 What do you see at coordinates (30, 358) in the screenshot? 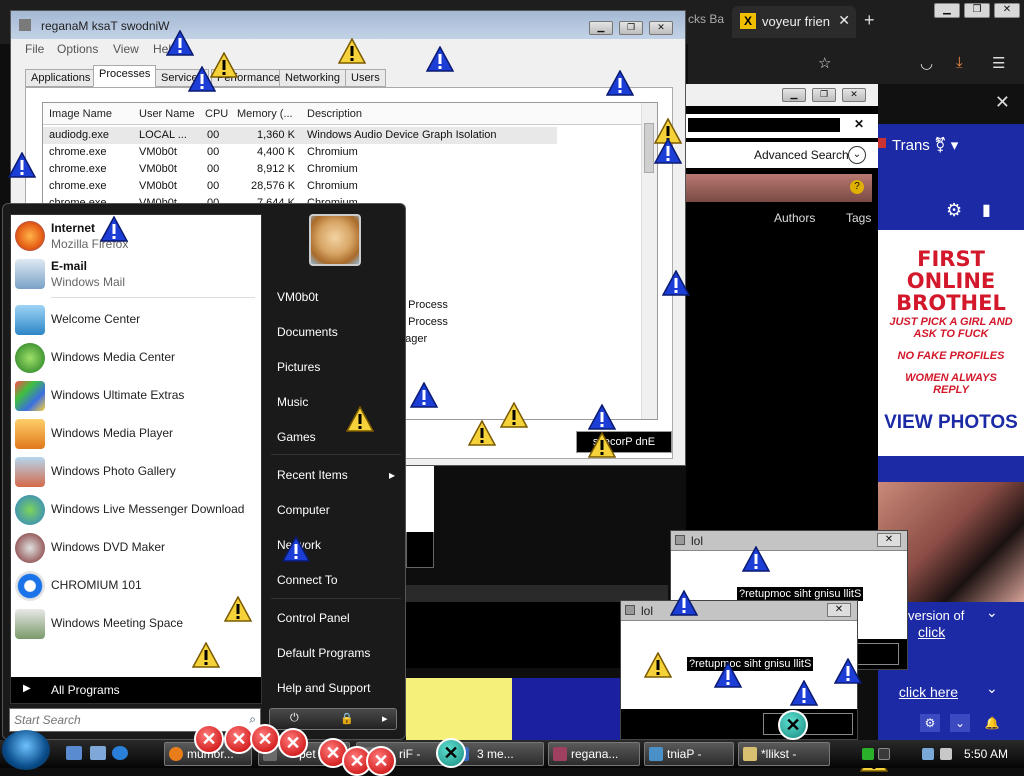
I see `media-center-icon` at bounding box center [30, 358].